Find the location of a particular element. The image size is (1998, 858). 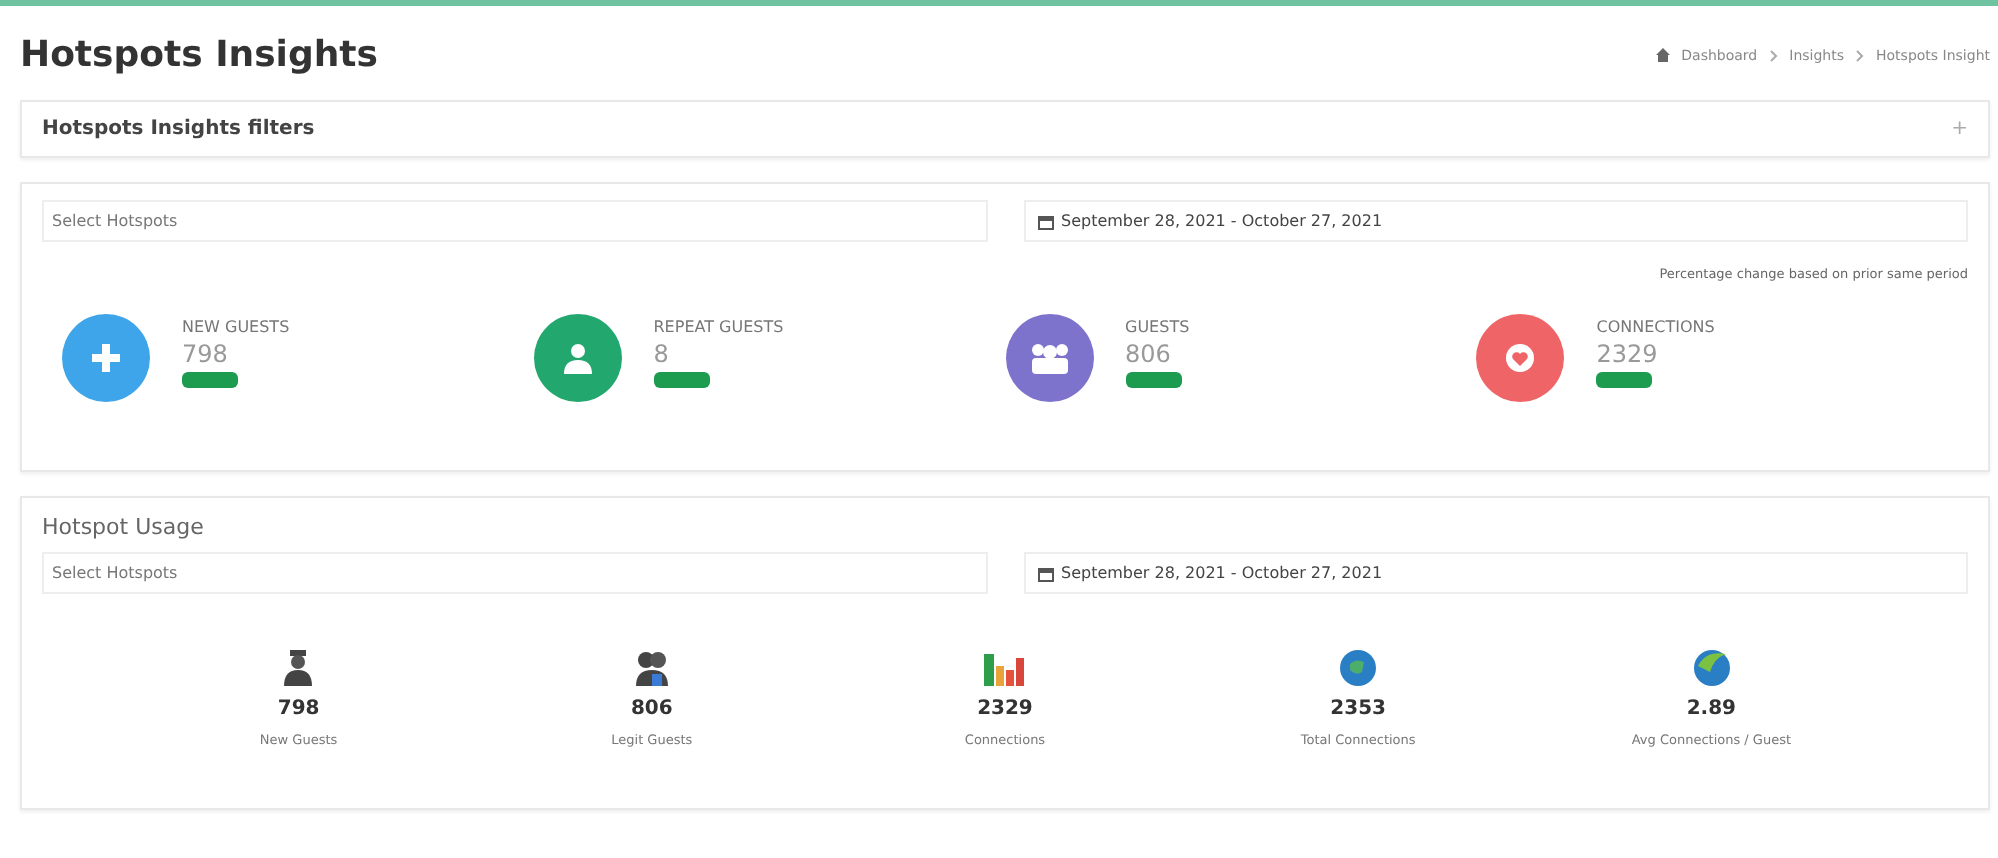

stat-value: 798 is located at coordinates (206, 354).